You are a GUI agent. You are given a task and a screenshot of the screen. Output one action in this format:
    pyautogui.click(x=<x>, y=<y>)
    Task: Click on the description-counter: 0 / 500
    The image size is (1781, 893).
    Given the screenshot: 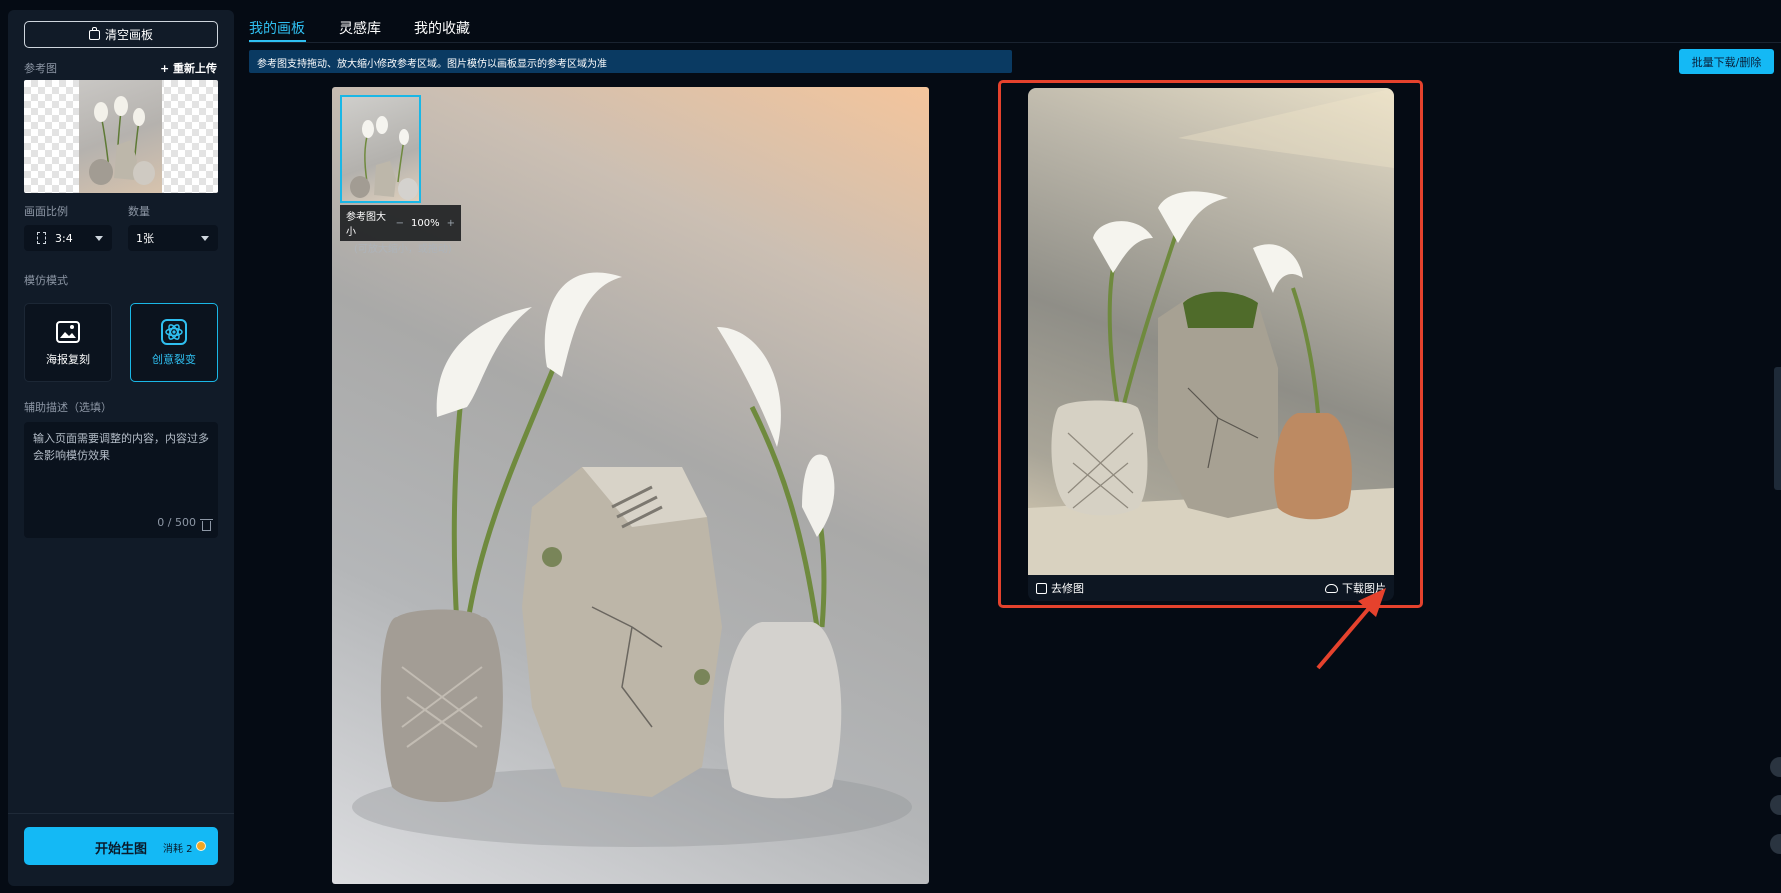 What is the action you would take?
    pyautogui.click(x=176, y=522)
    